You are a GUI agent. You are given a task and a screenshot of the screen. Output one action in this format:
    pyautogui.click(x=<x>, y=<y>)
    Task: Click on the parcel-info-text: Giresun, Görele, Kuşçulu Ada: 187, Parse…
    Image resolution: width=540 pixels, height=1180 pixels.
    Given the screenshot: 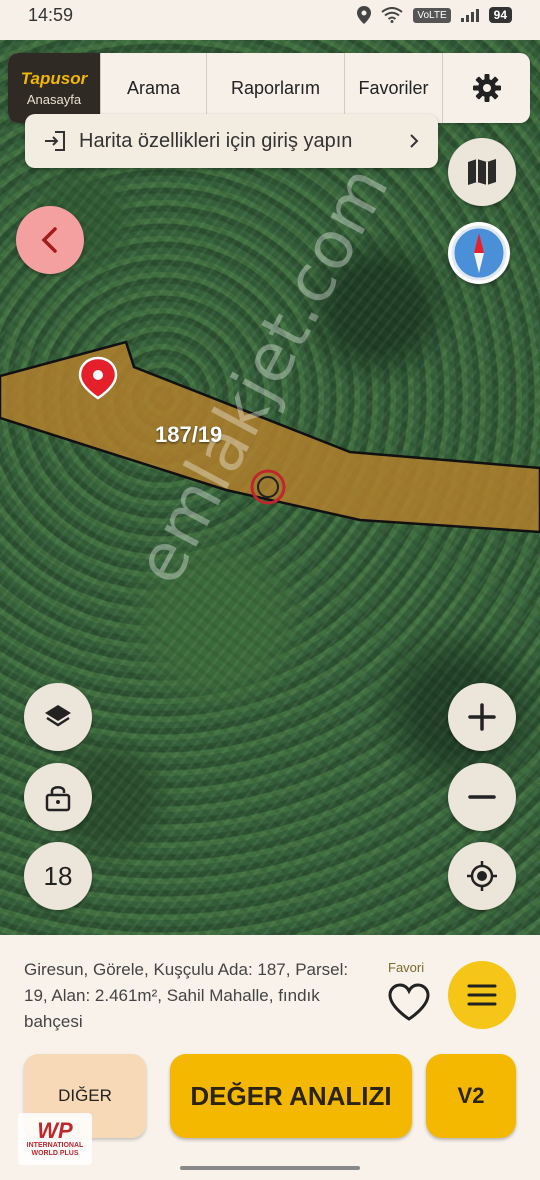 What is the action you would take?
    pyautogui.click(x=186, y=995)
    